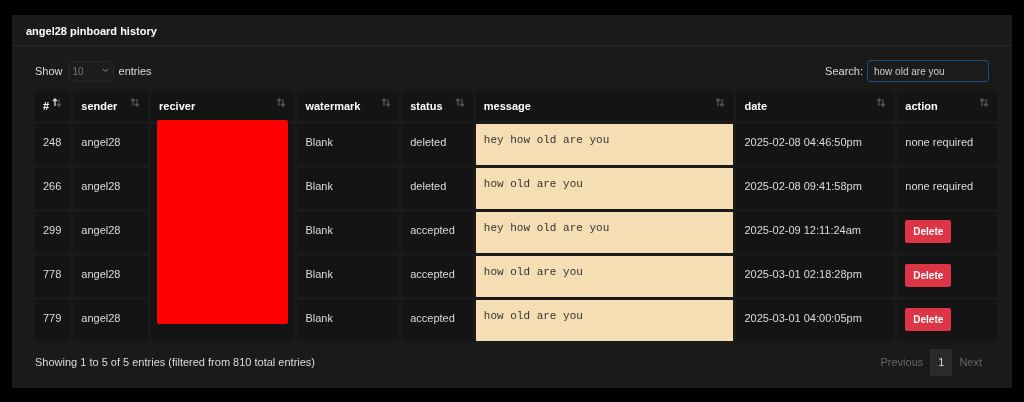 This screenshot has width=1024, height=402. I want to click on table-cell: 2025-02-08 09:41:58pm, so click(815, 188).